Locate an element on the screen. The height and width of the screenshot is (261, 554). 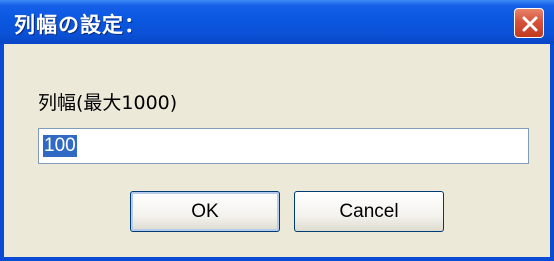
ok-button: OK is located at coordinates (205, 211).